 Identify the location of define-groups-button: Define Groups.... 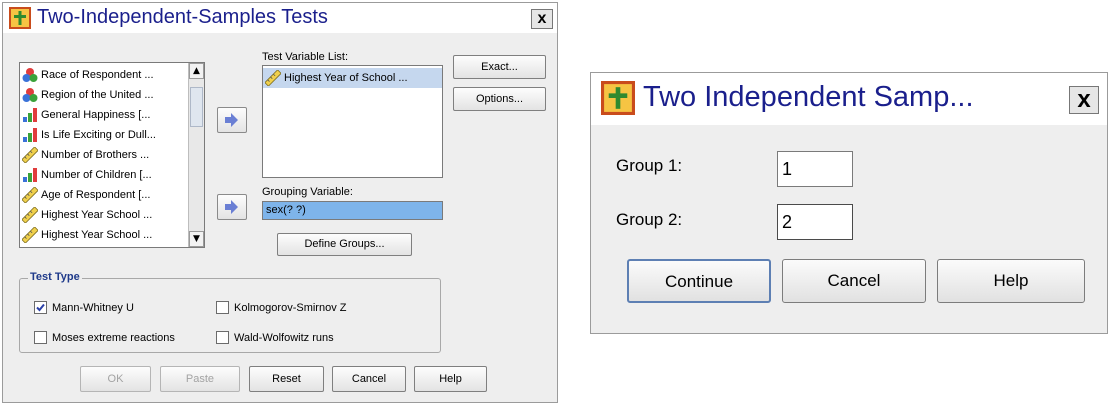
(344, 244).